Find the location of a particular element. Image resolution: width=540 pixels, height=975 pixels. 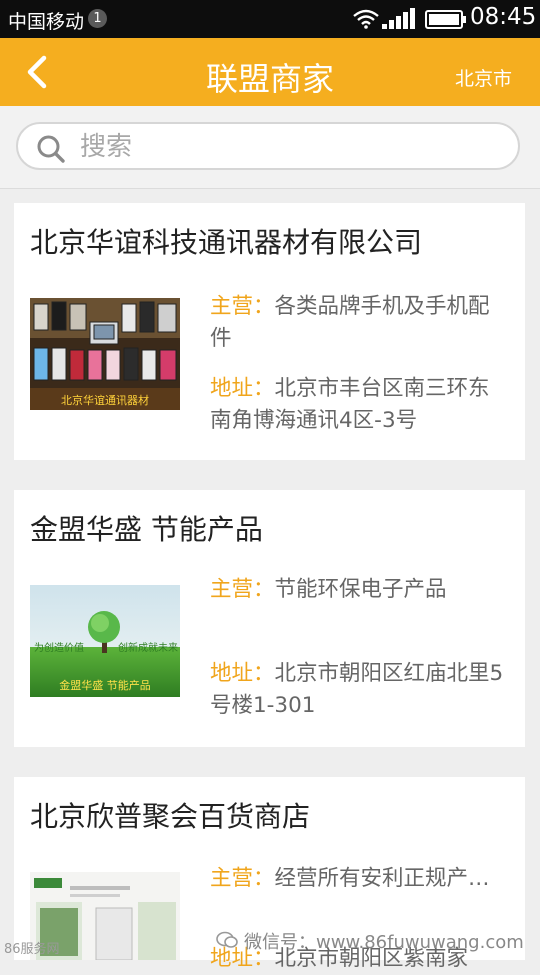

address-row: 地址：北京市朝阳区红庙北里5号楼1-301 is located at coordinates (360, 690).